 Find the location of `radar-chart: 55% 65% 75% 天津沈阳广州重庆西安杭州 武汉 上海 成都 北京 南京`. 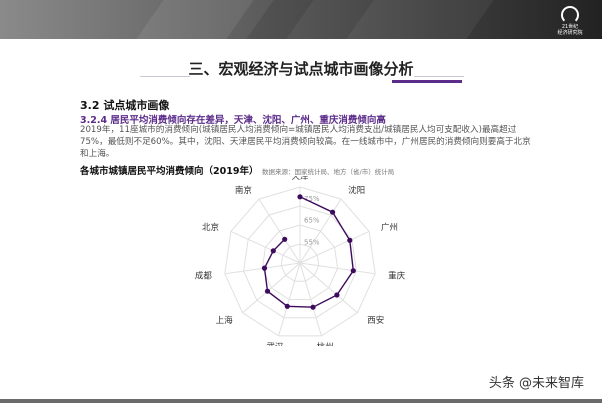

radar-chart: 55% 65% 75% 天津沈阳广州重庆西安杭州 武汉 上海 成都 北京 南京 is located at coordinates (300, 261).